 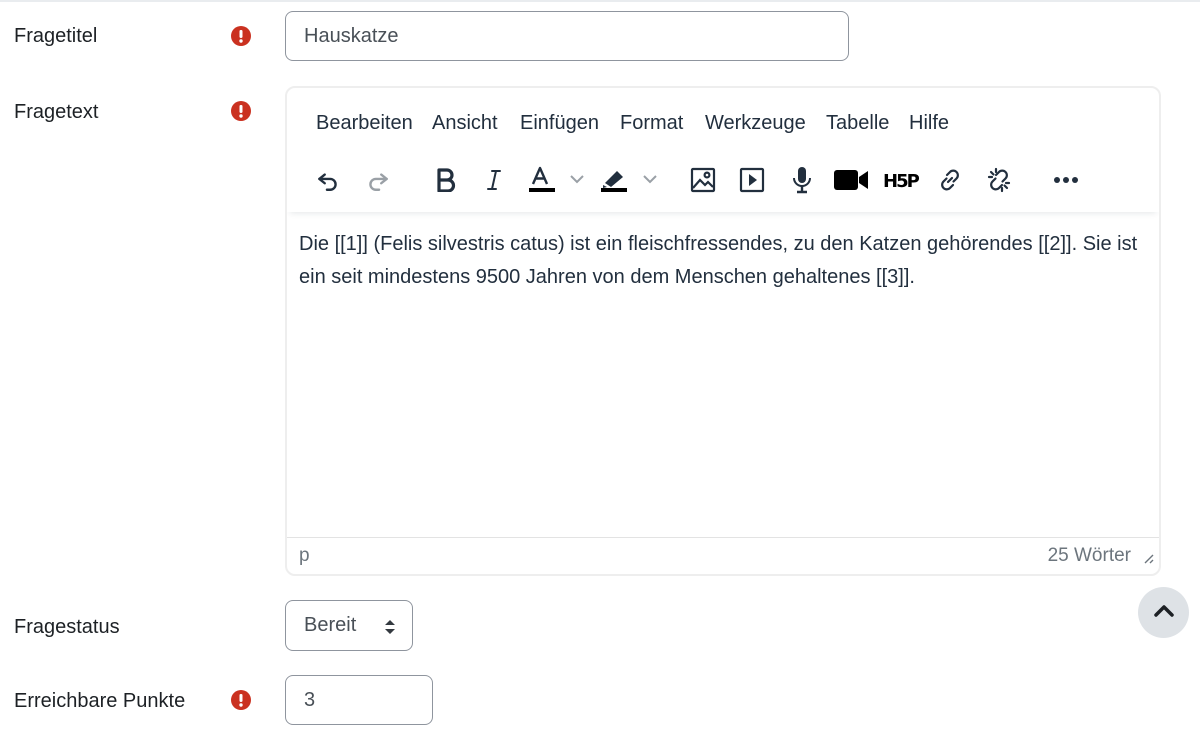 I want to click on h5p-icon-label: H5P, so click(x=901, y=181).